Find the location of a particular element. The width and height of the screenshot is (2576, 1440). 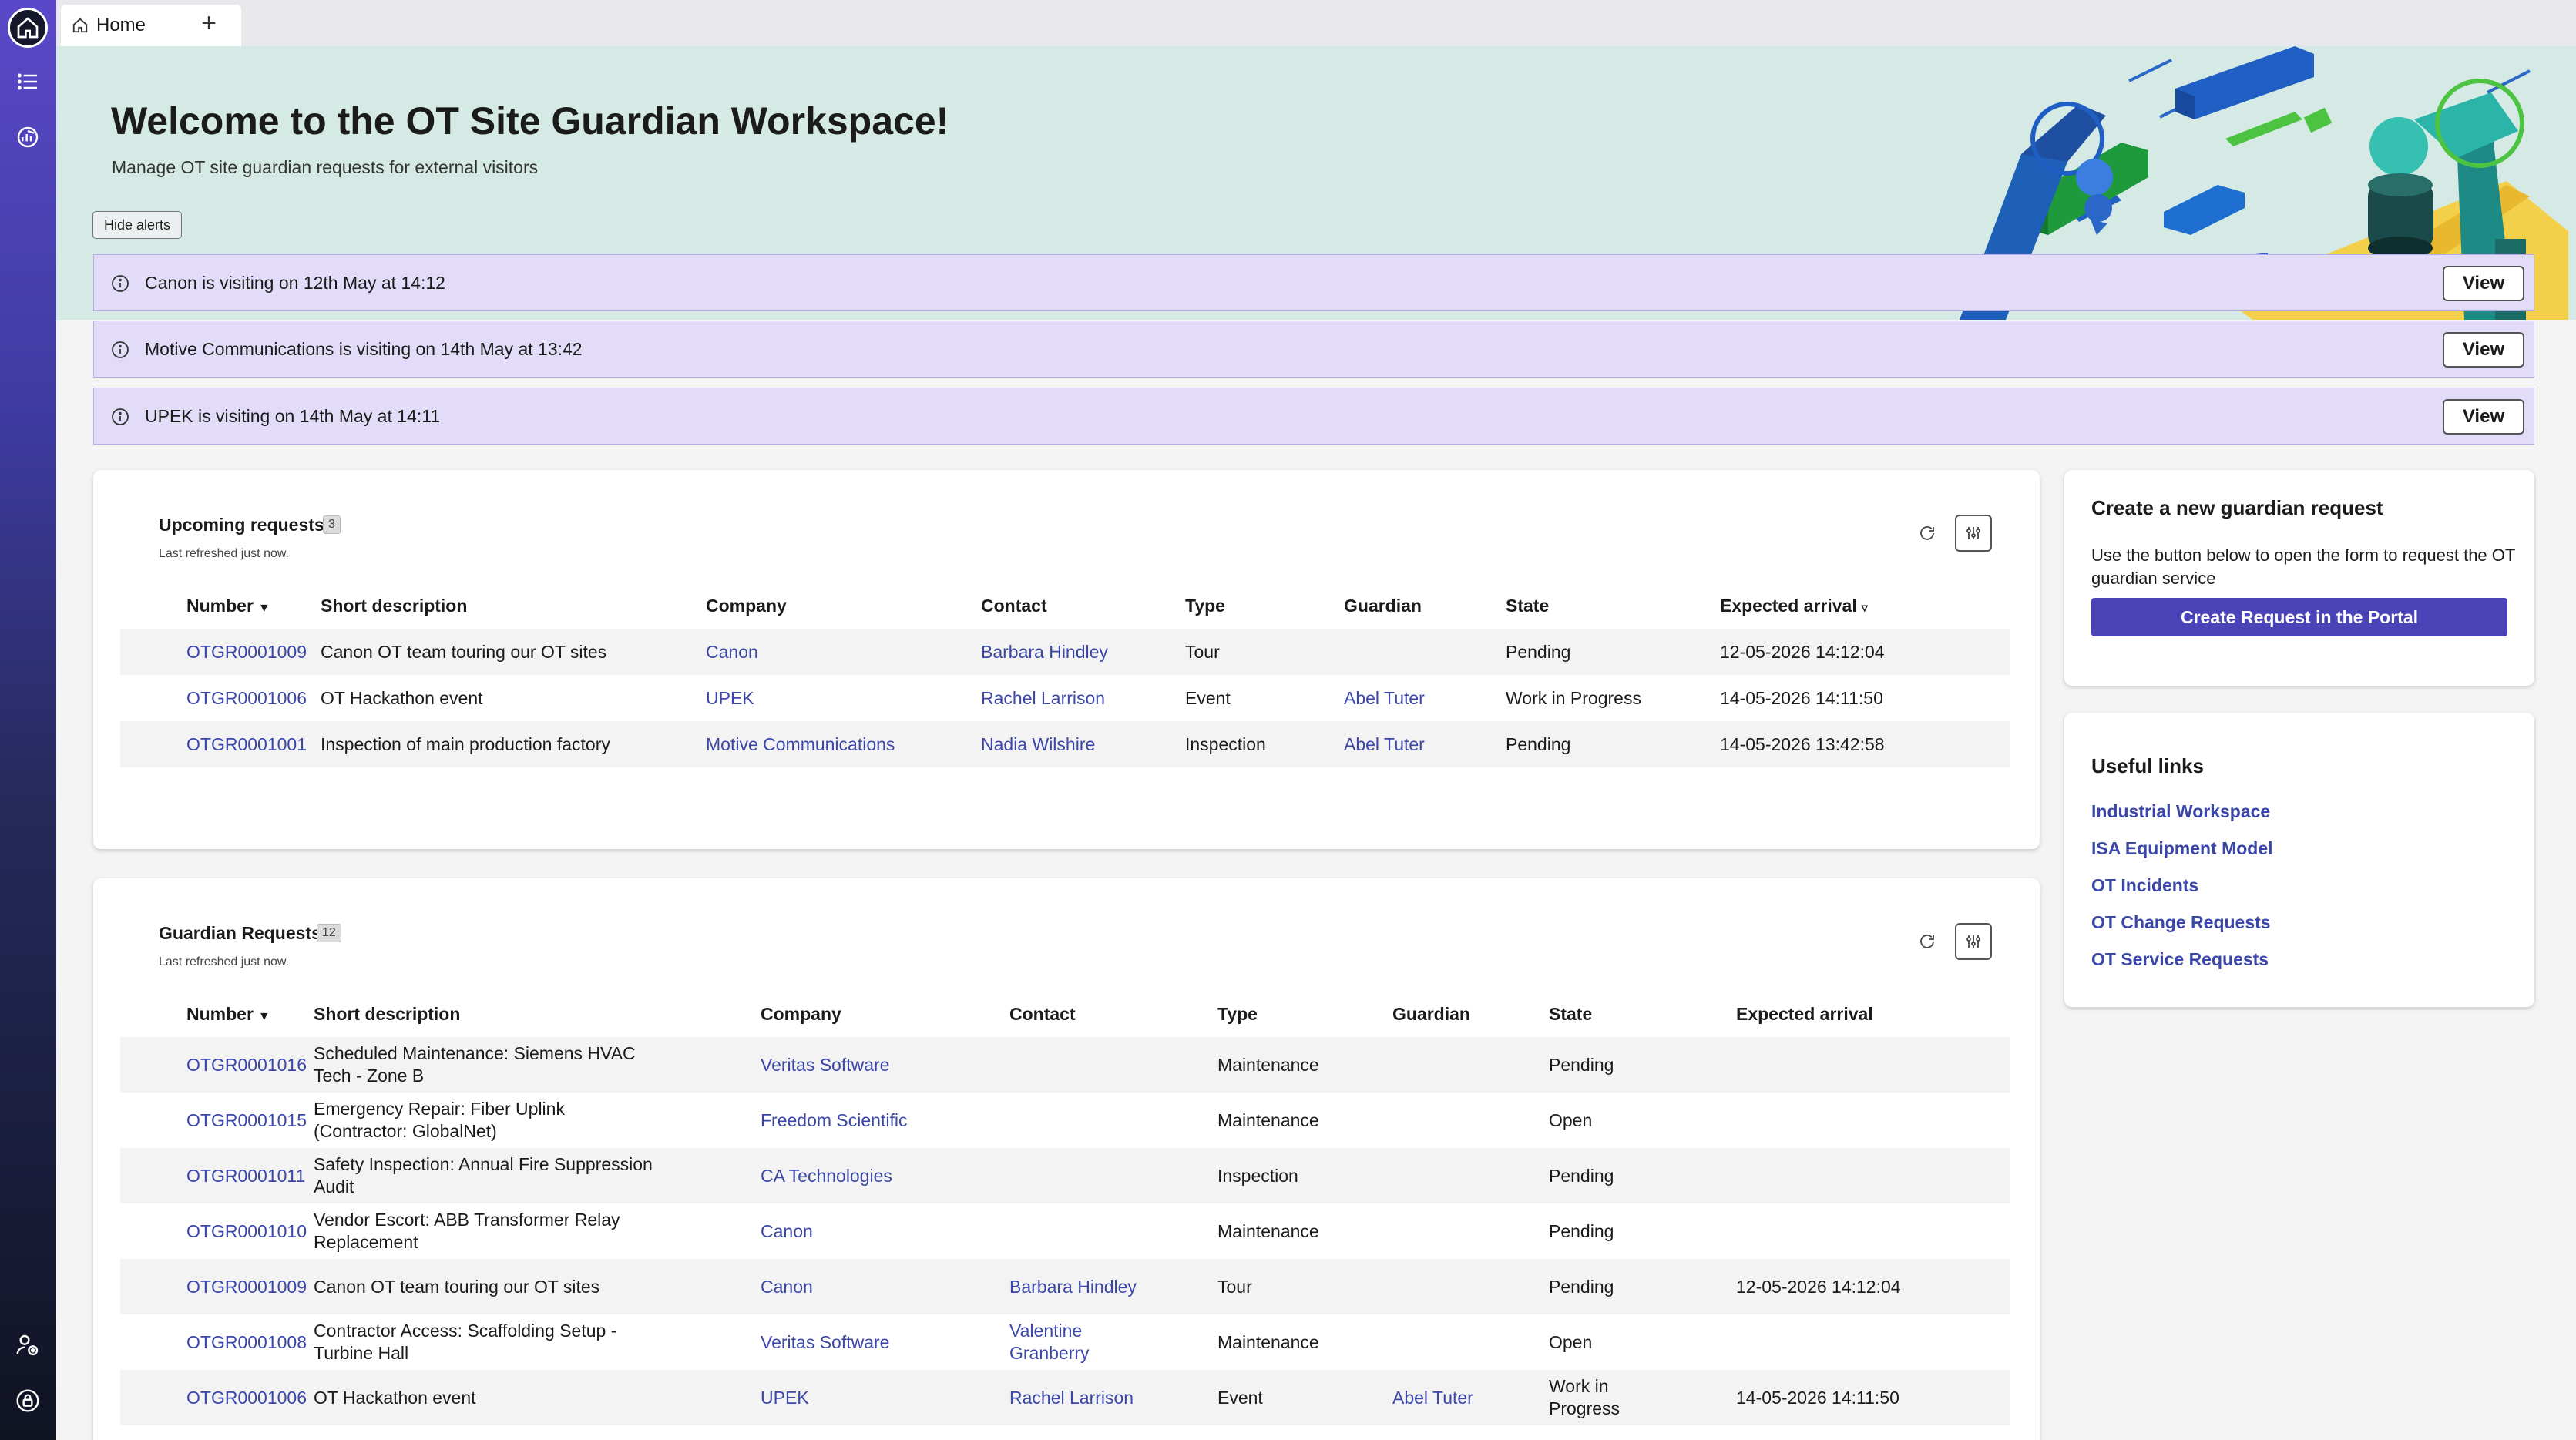

list-icon is located at coordinates (28, 82).